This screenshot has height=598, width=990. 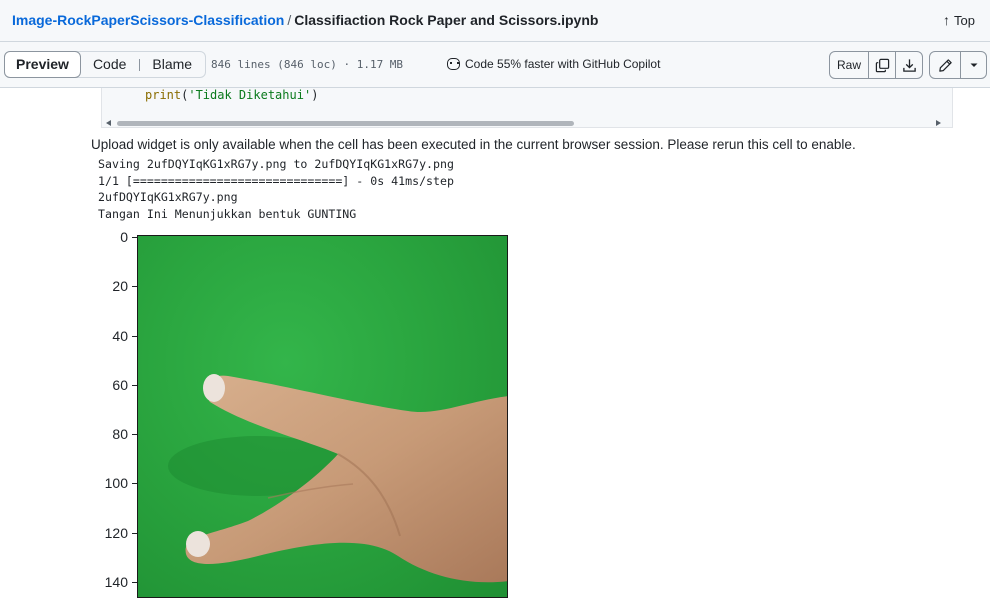 I want to click on y-tick-label: 140, so click(x=116, y=582).